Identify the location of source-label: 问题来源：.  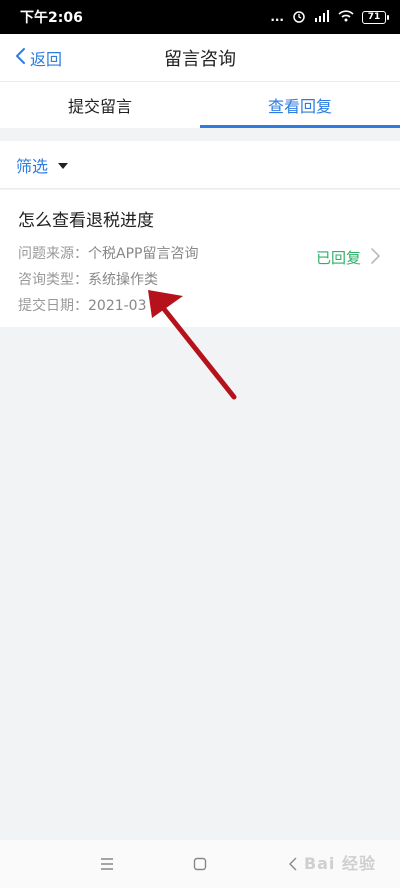
(53, 254).